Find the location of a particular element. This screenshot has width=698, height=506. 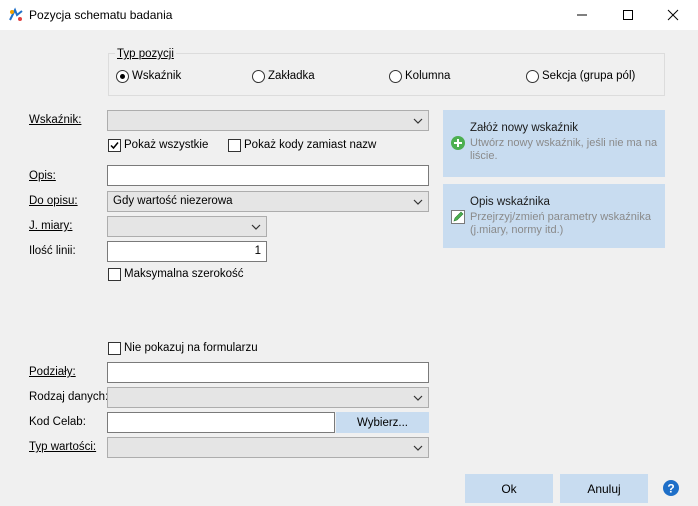

show-codes-checkbox is located at coordinates (234, 145).